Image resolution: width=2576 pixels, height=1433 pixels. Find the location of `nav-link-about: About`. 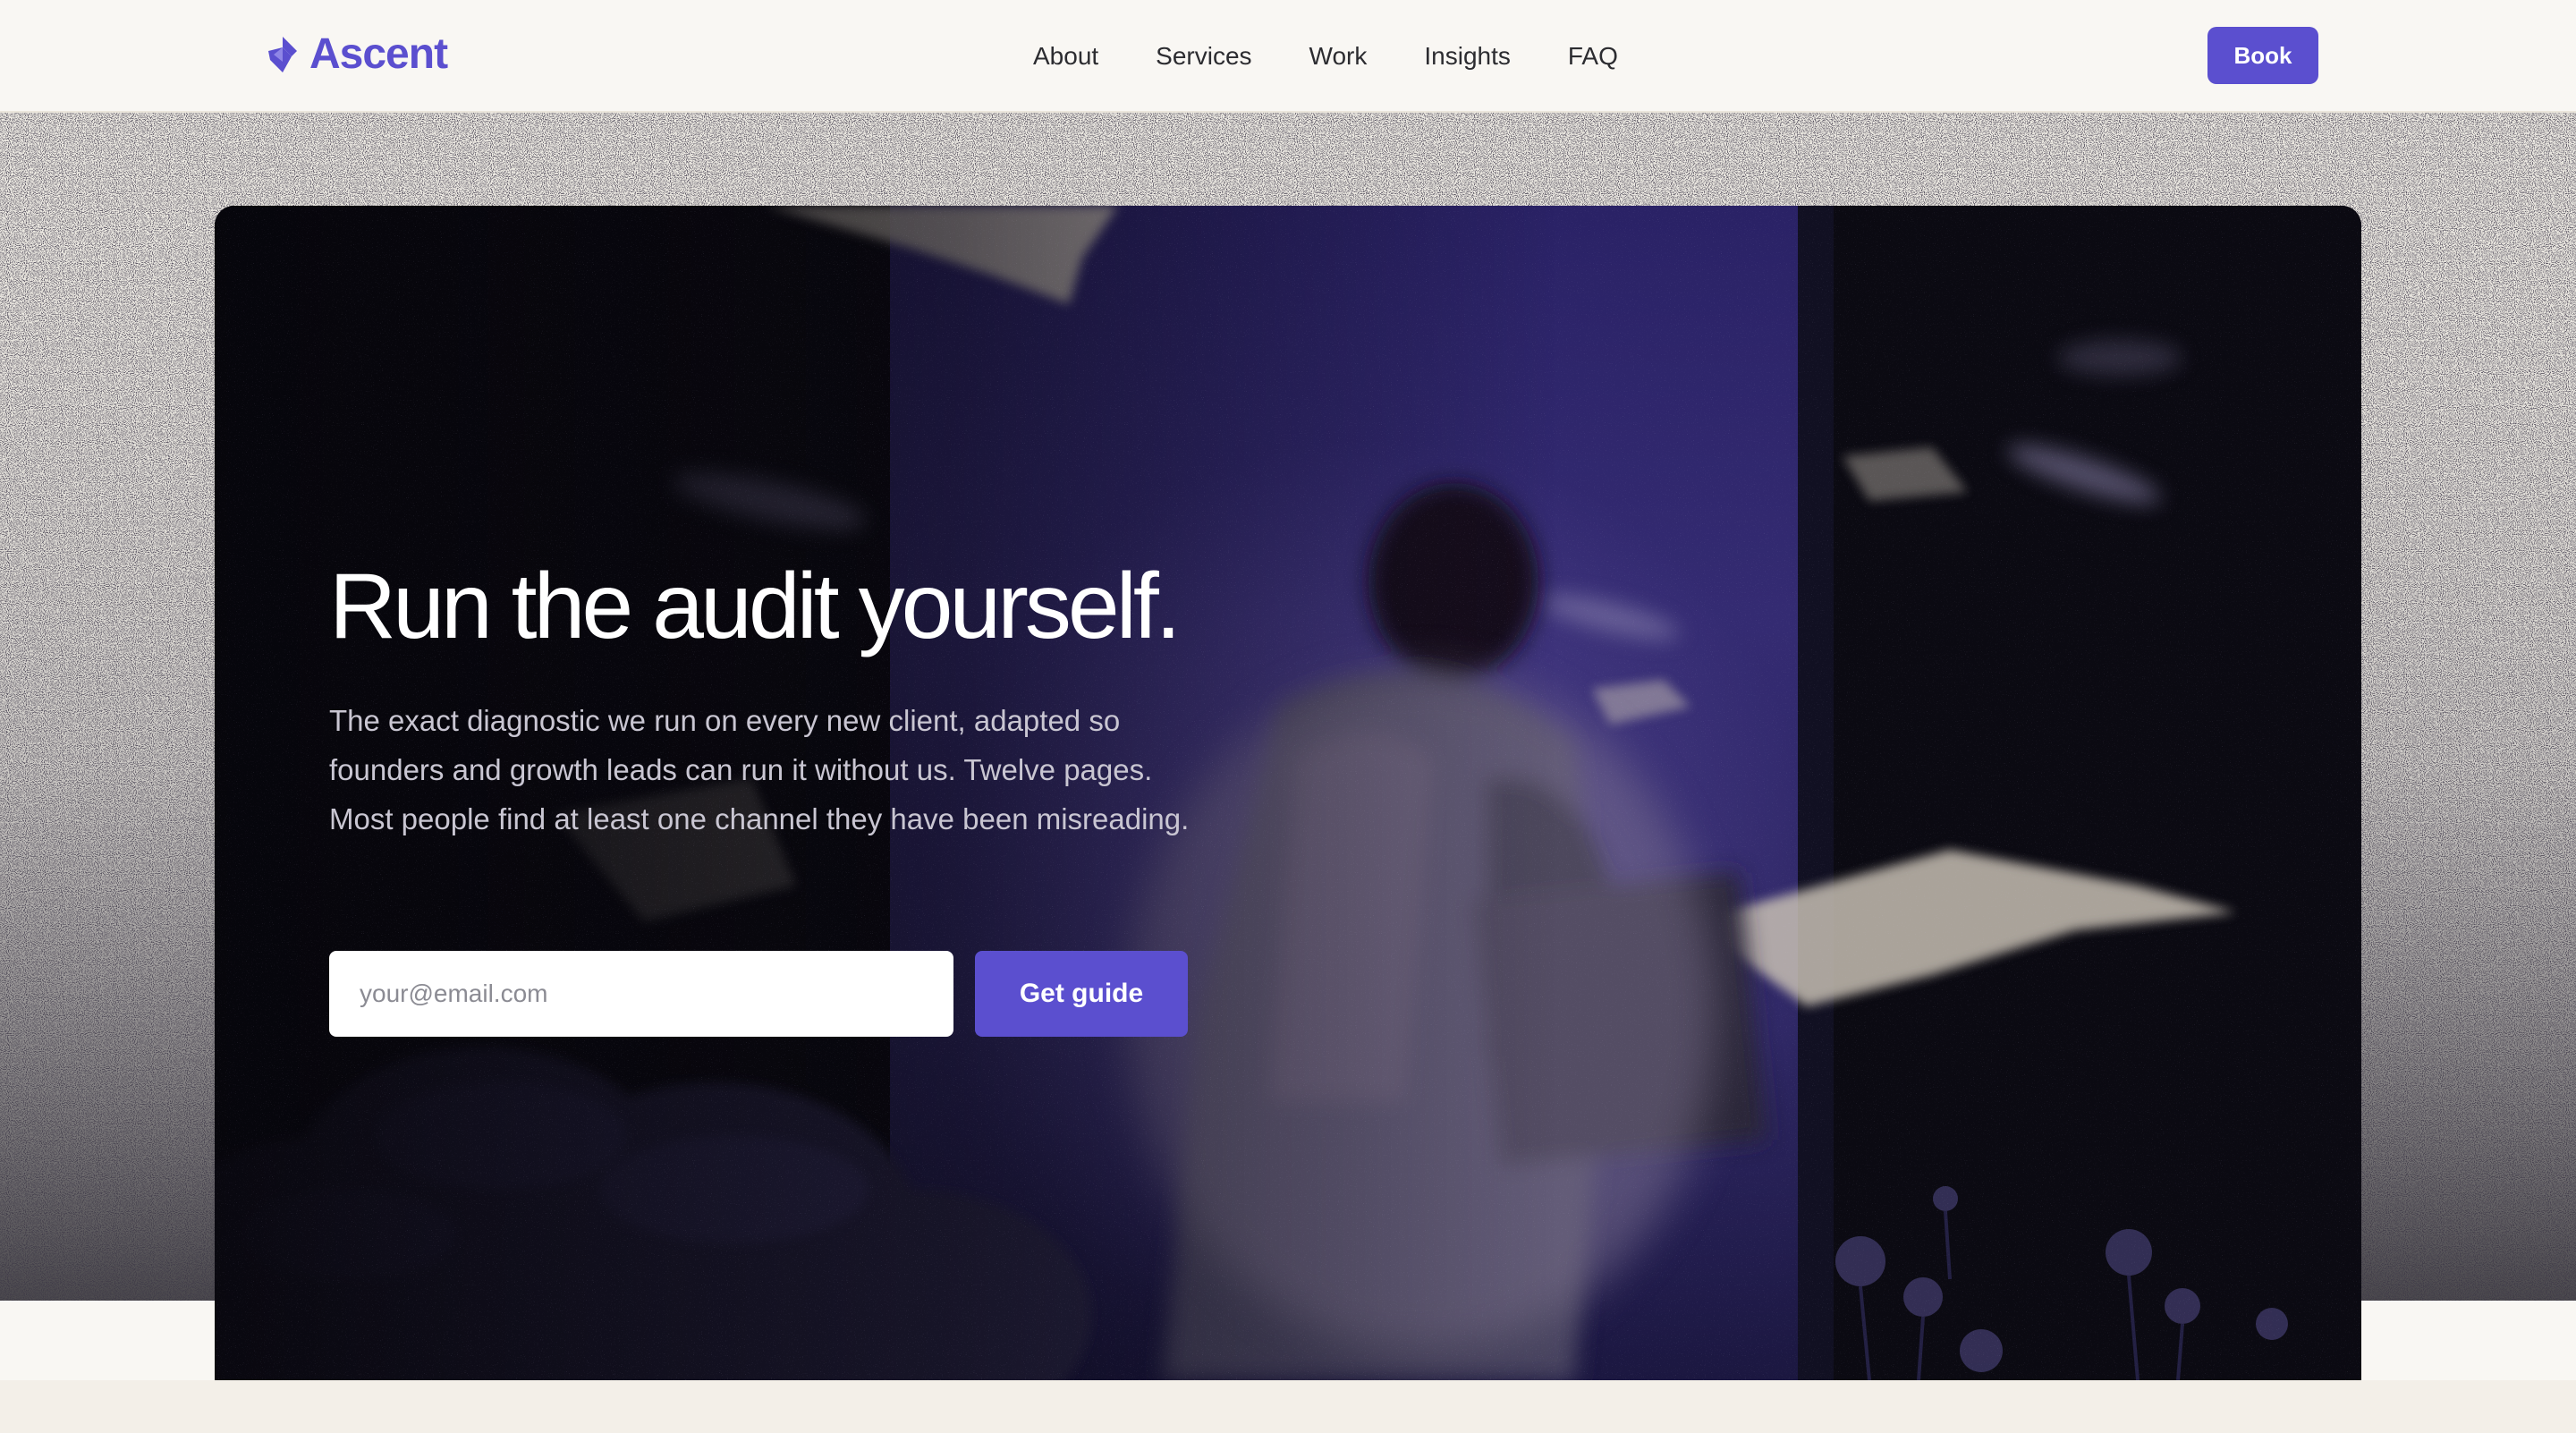

nav-link-about: About is located at coordinates (1065, 56).